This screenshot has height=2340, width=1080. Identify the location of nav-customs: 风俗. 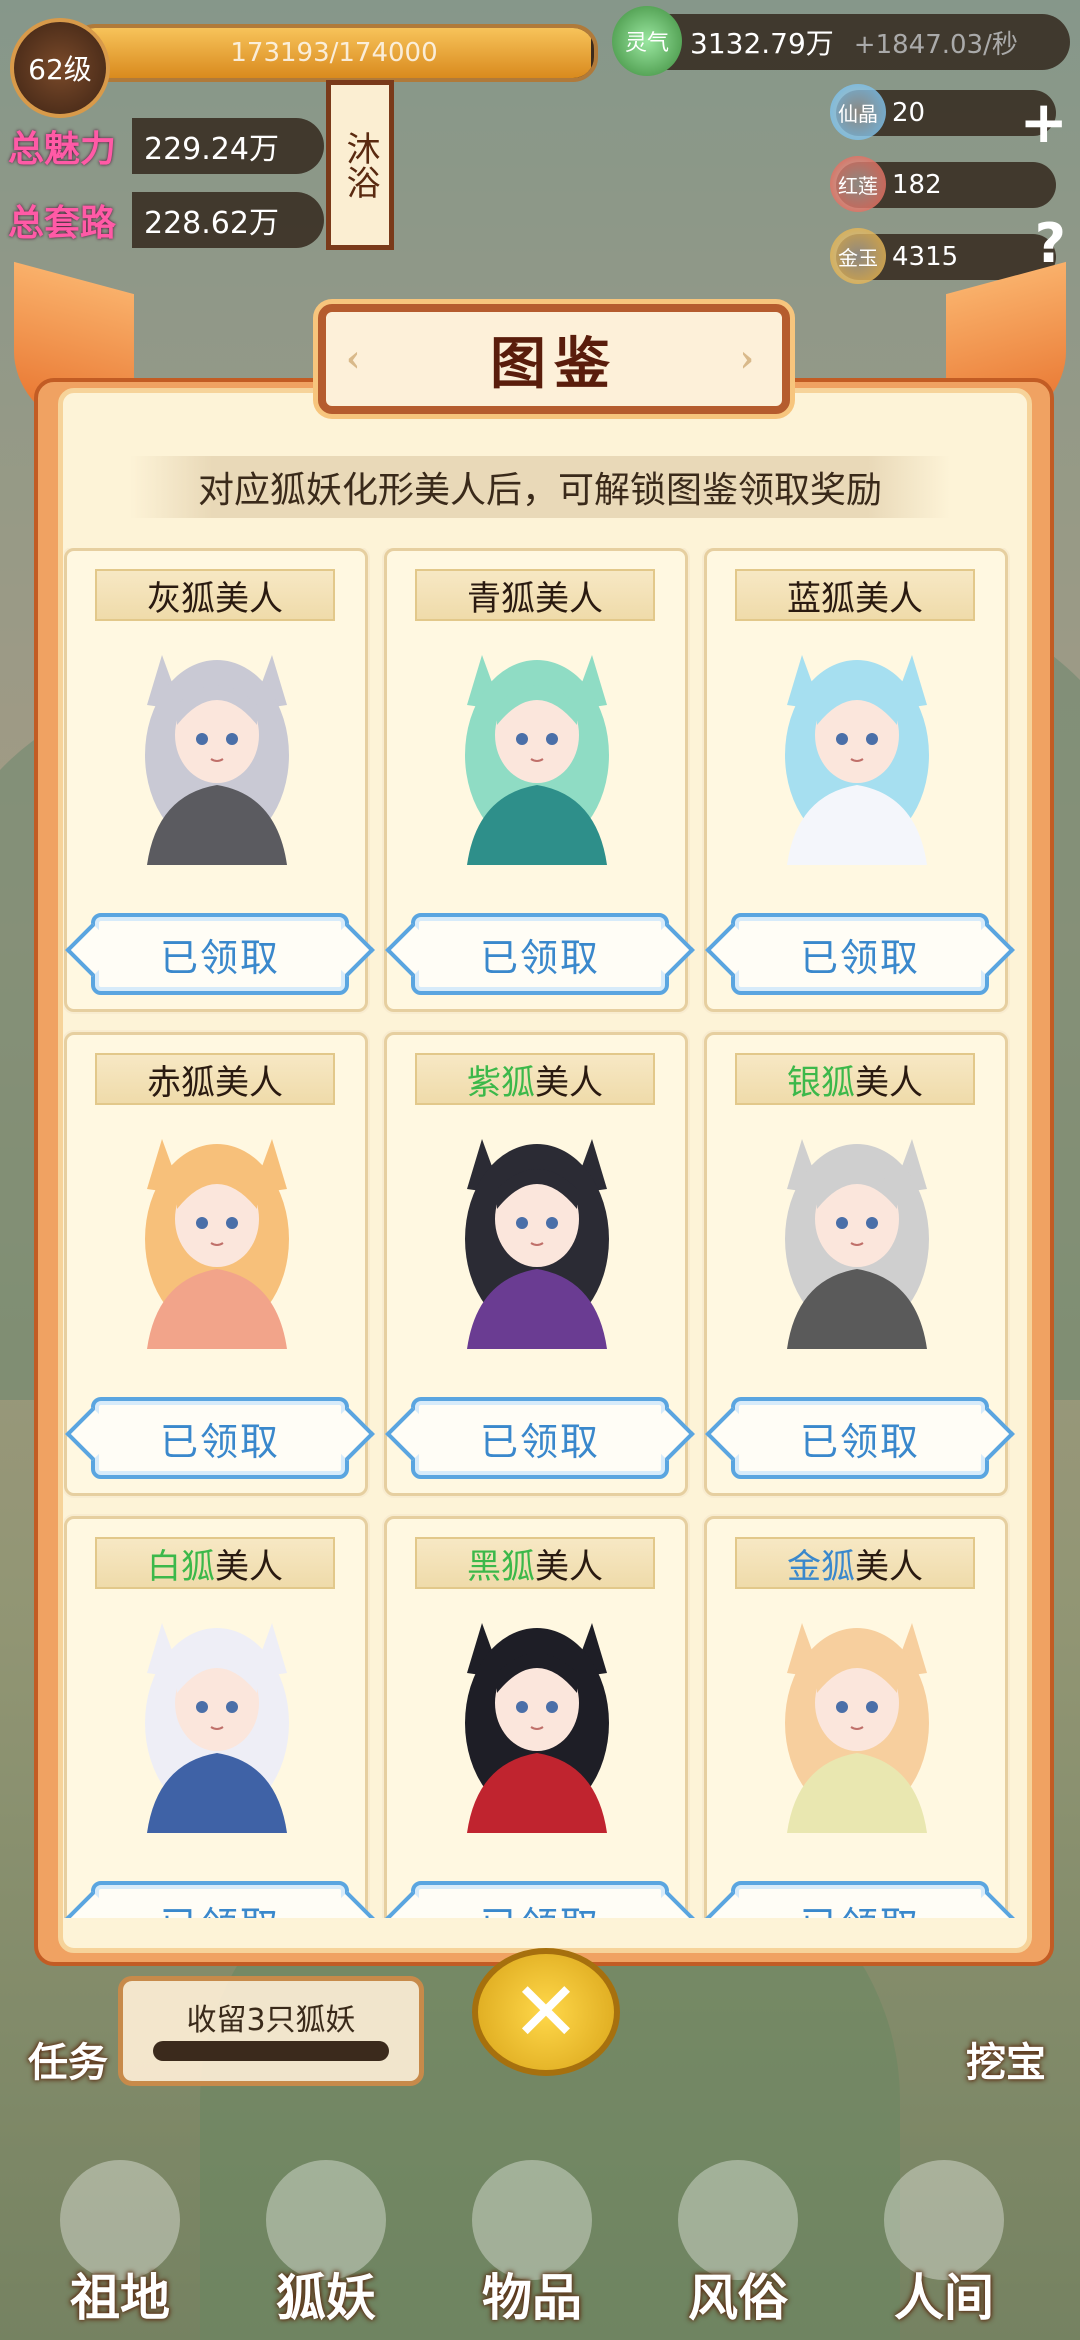
(738, 2245).